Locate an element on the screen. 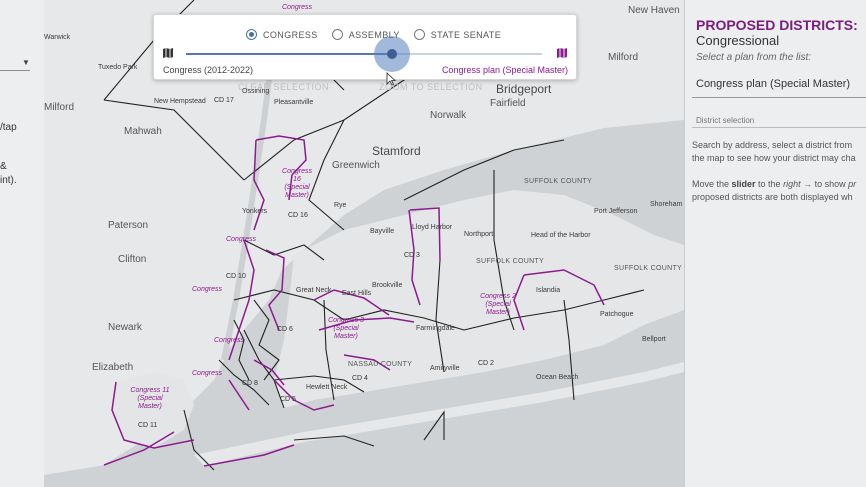  instruction-fragment: to the is located at coordinates (769, 184).